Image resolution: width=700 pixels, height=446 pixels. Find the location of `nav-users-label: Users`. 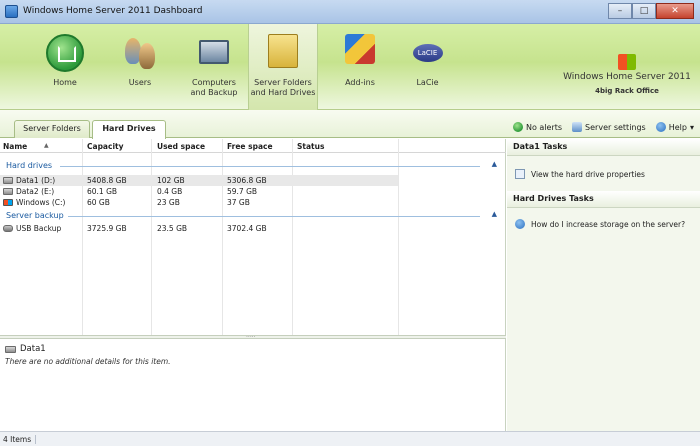

nav-users-label: Users is located at coordinates (140, 82).